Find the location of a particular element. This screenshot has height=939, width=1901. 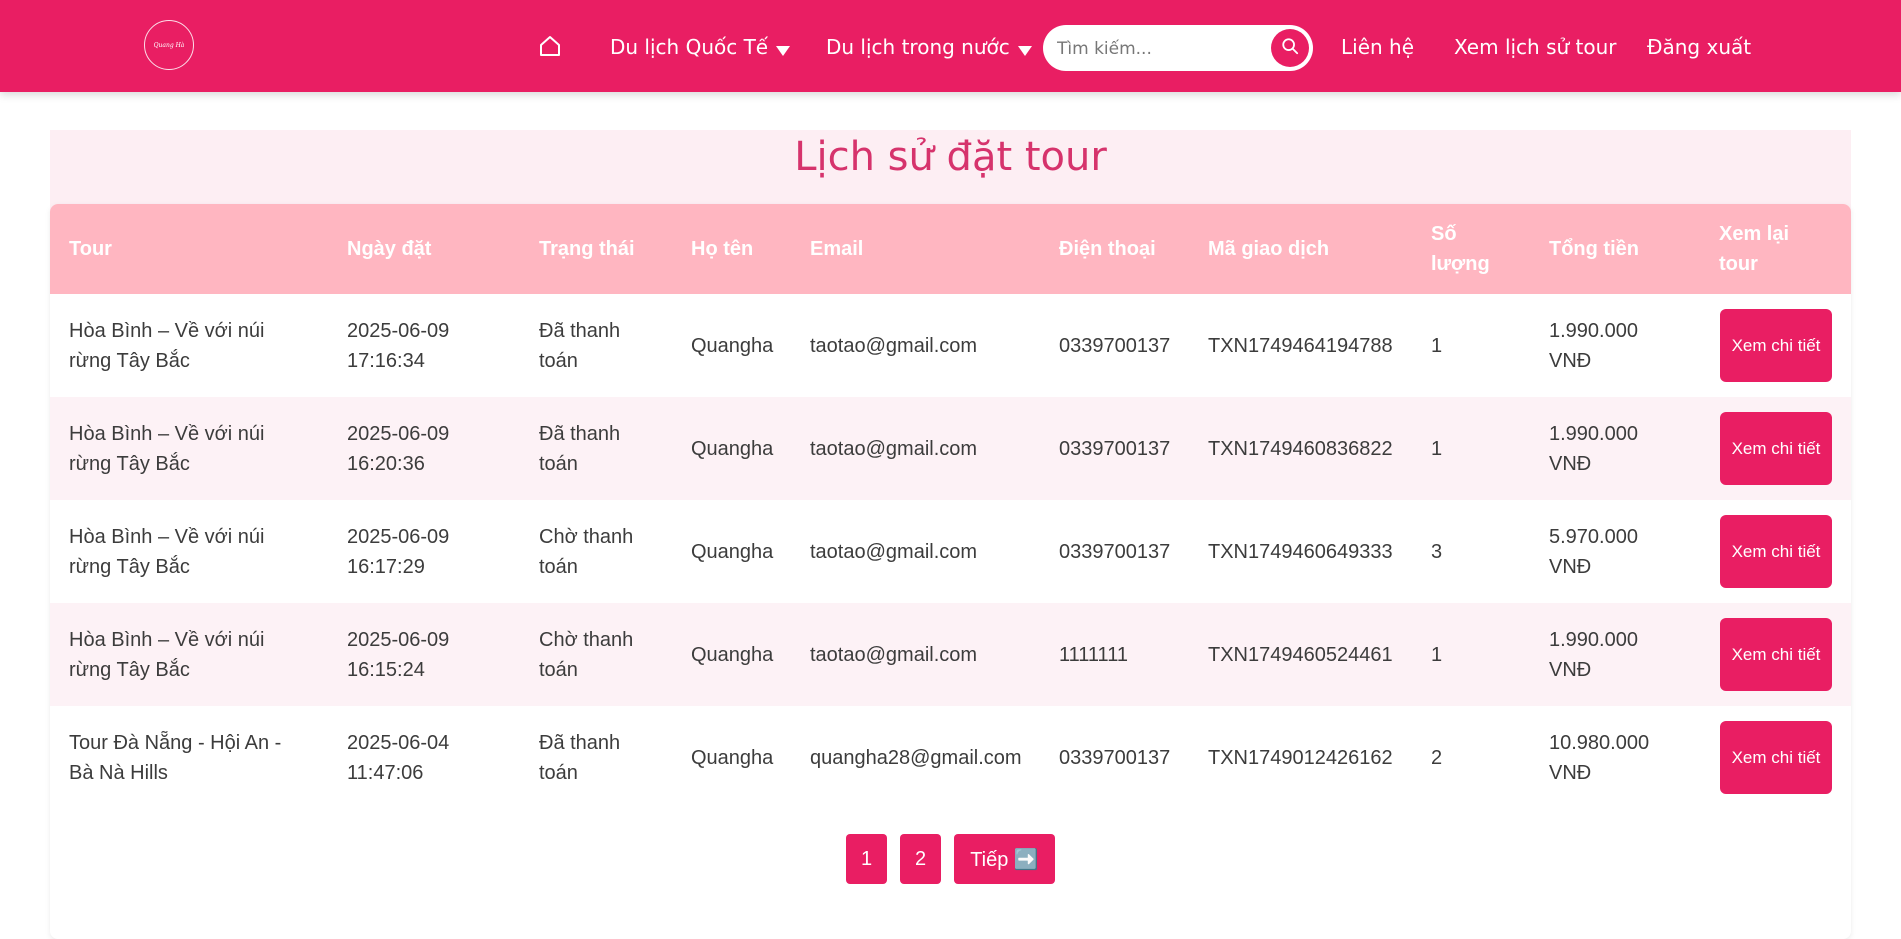

cell-txn: TXN1749460524461 is located at coordinates (1300, 654).